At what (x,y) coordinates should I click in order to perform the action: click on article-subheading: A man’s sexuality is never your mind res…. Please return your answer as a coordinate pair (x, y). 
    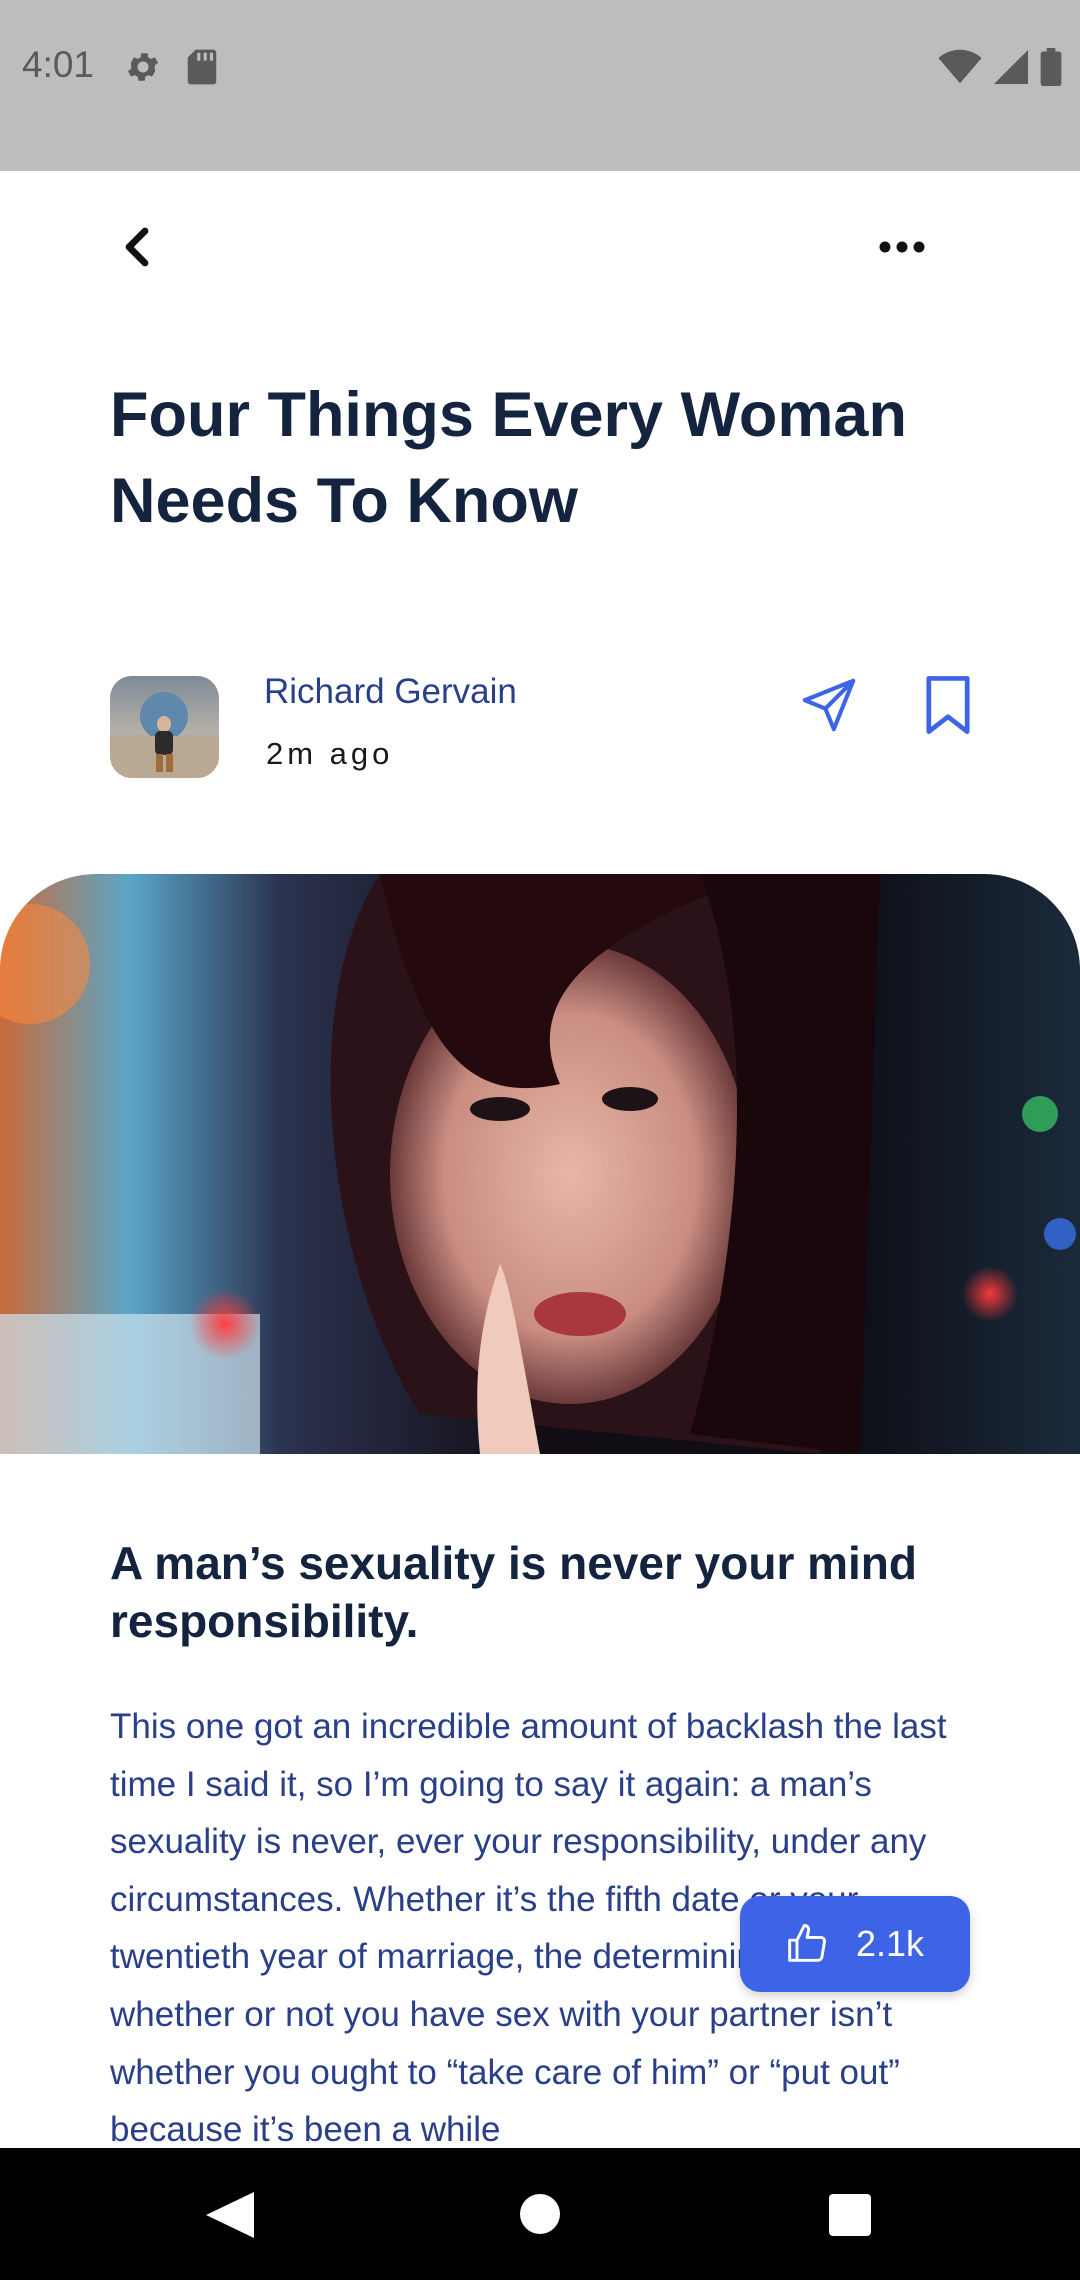
    Looking at the image, I should click on (513, 1592).